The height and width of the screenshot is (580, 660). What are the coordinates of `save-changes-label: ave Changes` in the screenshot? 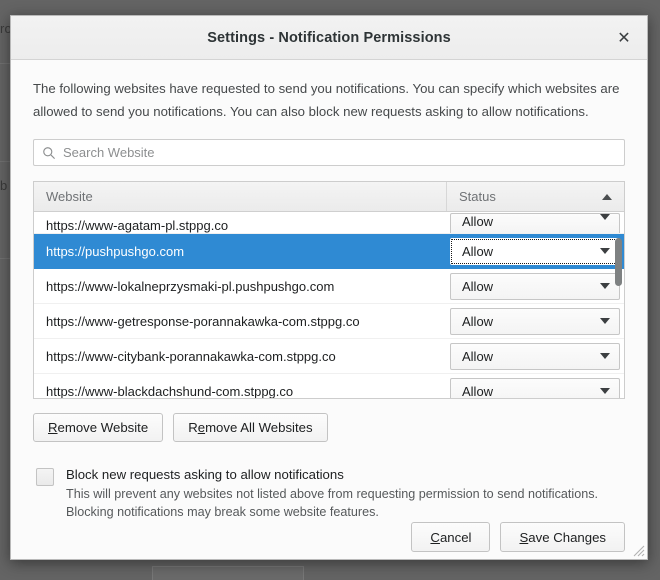 It's located at (567, 537).